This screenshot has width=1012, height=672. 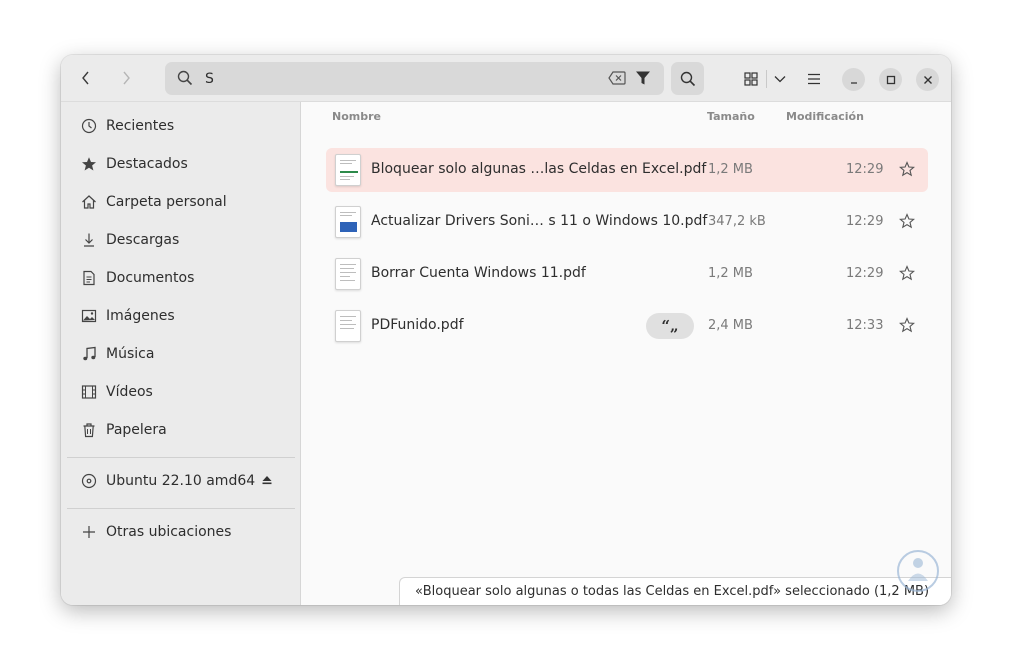 What do you see at coordinates (89, 240) in the screenshot?
I see `download-icon` at bounding box center [89, 240].